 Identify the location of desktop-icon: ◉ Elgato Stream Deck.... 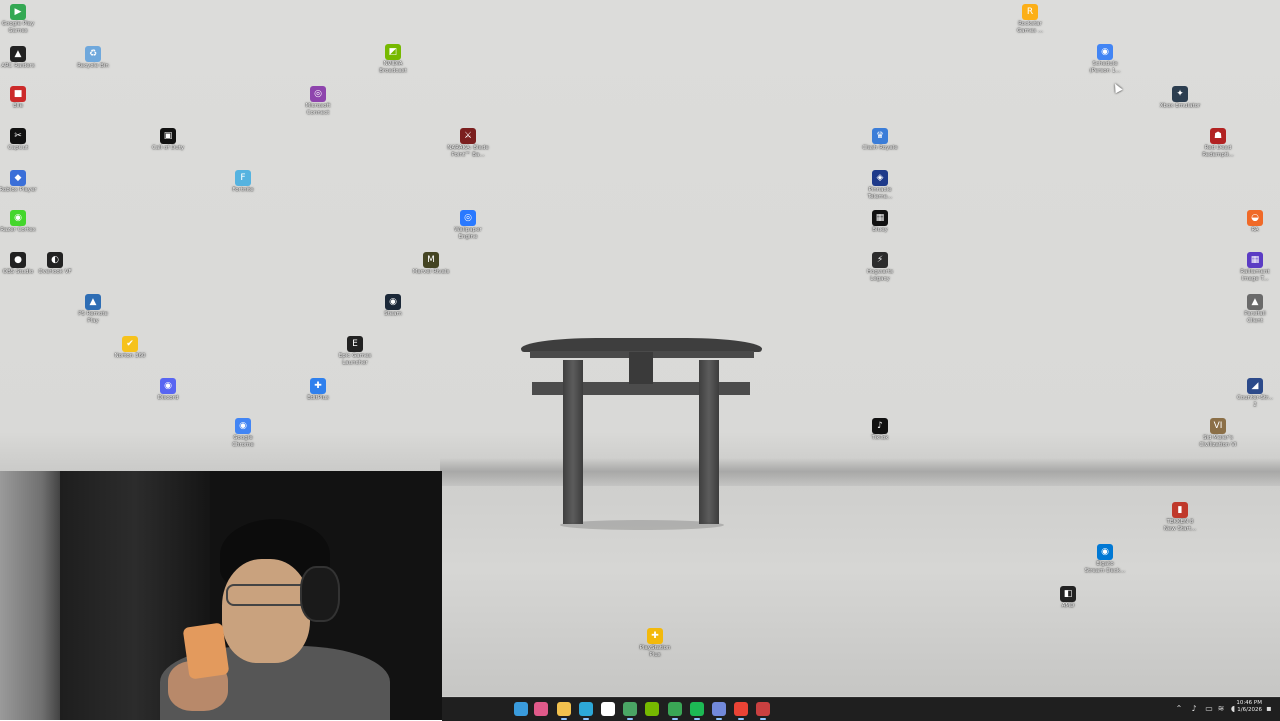
(1105, 559).